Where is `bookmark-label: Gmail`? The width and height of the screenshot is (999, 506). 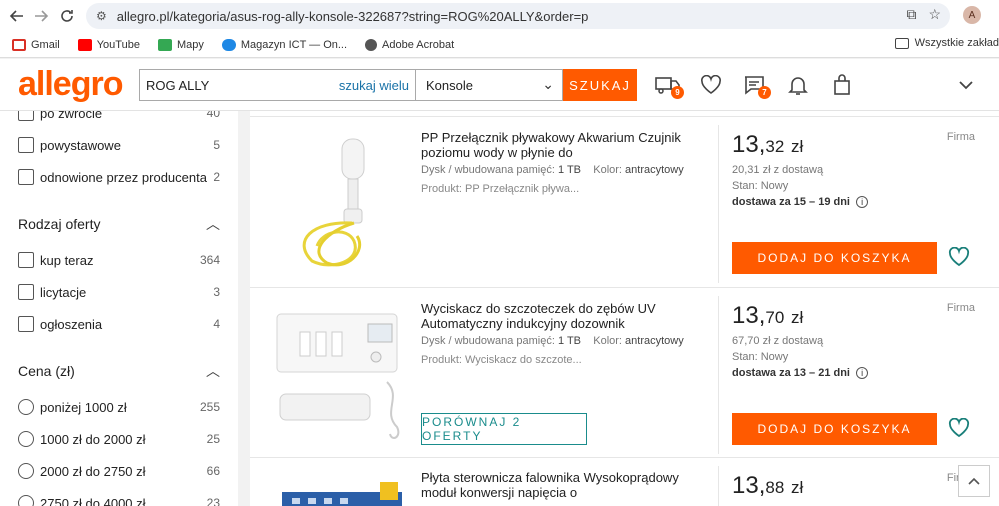 bookmark-label: Gmail is located at coordinates (45, 44).